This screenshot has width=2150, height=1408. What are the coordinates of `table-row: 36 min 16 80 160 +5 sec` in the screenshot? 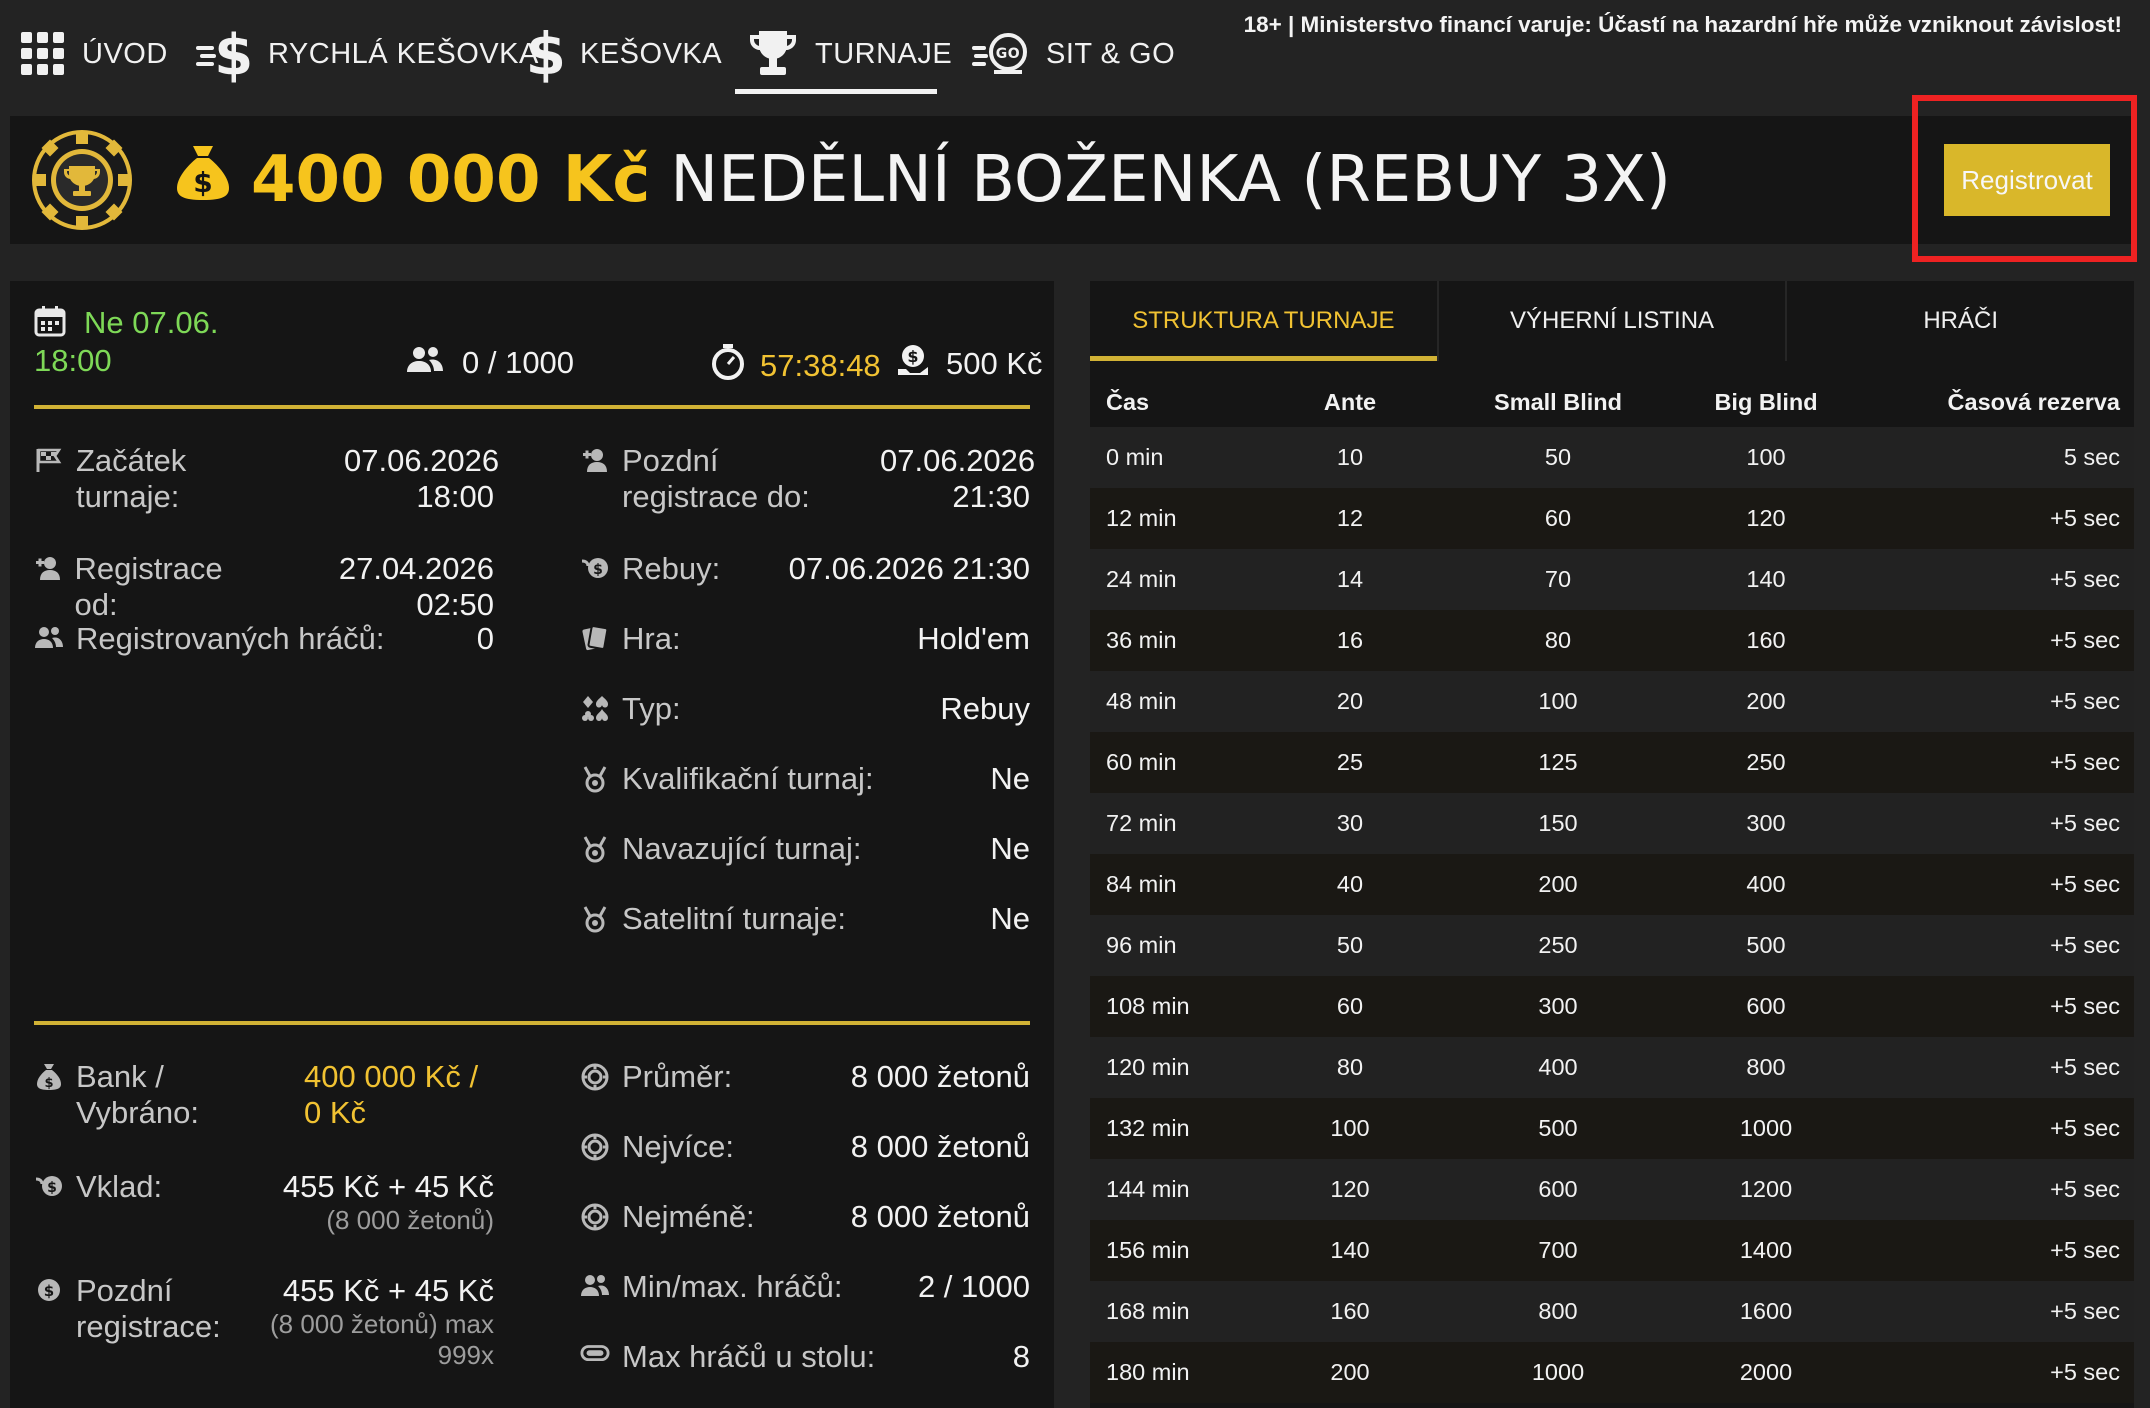 It's located at (1612, 640).